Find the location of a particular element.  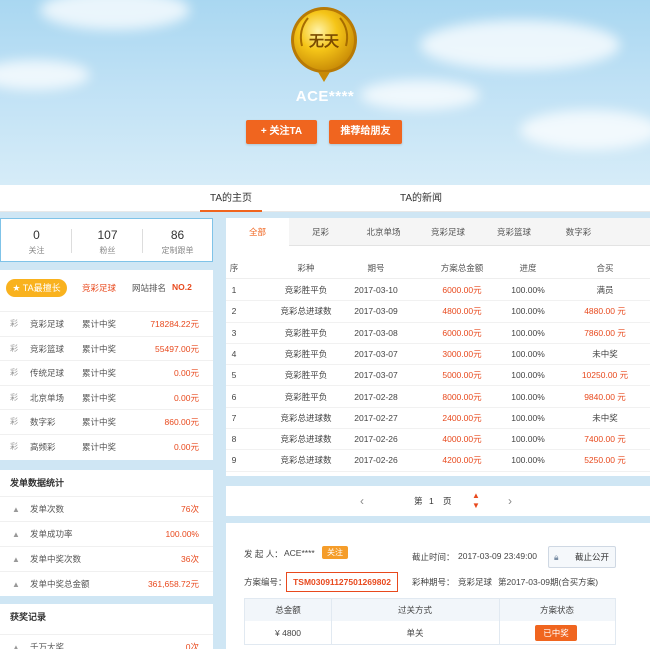

list-item: ▲ 千万大奖 0次 is located at coordinates (106, 641).